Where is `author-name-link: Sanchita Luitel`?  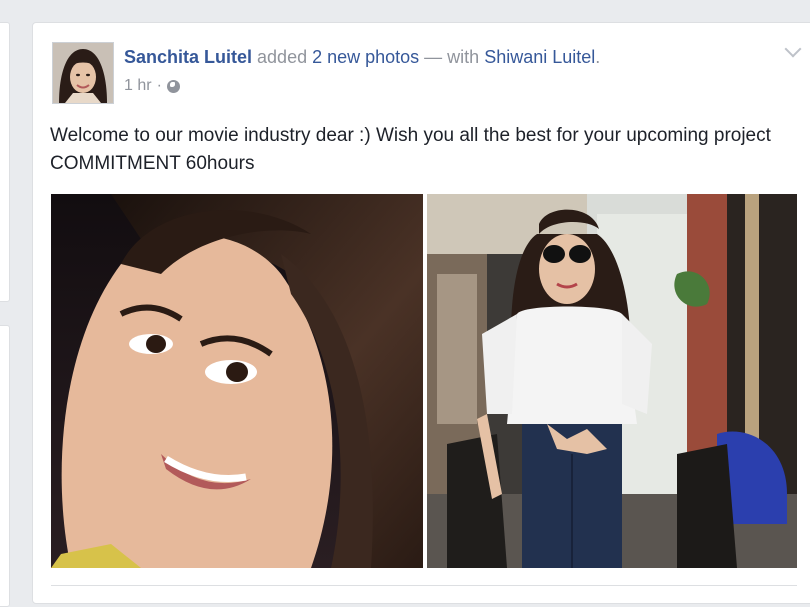 author-name-link: Sanchita Luitel is located at coordinates (188, 57).